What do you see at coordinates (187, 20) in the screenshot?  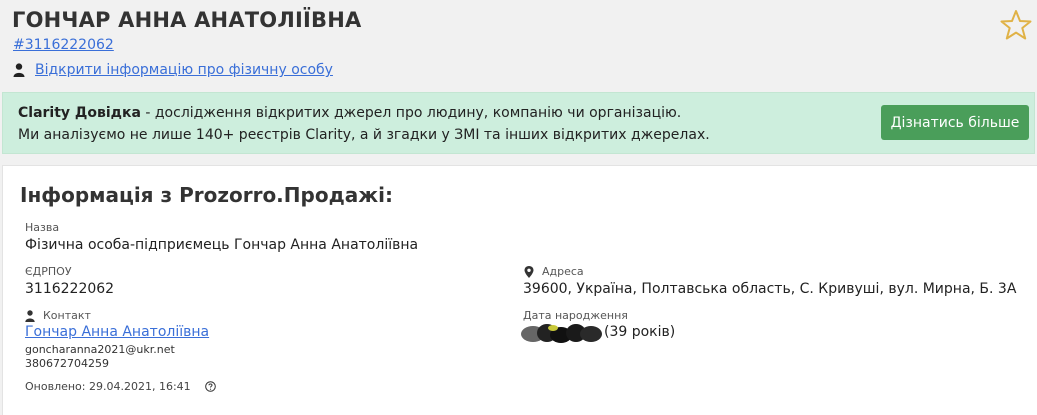 I see `page-title: ГОНЧАР АННА АНАТОЛІЇВНА` at bounding box center [187, 20].